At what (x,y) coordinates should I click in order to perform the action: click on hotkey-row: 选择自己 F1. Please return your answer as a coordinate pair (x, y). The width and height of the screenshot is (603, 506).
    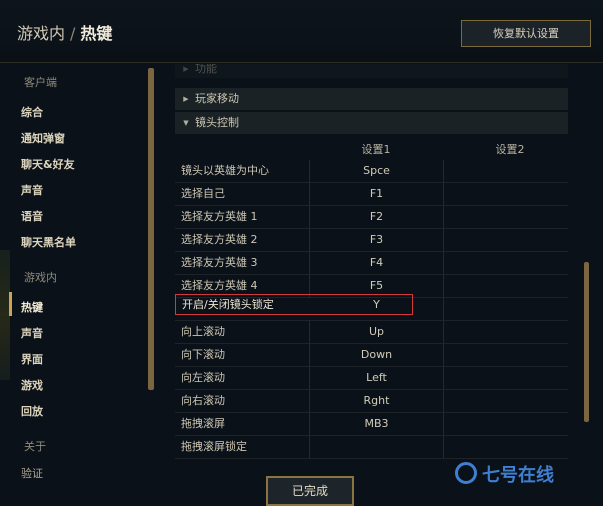
    Looking at the image, I should click on (371, 194).